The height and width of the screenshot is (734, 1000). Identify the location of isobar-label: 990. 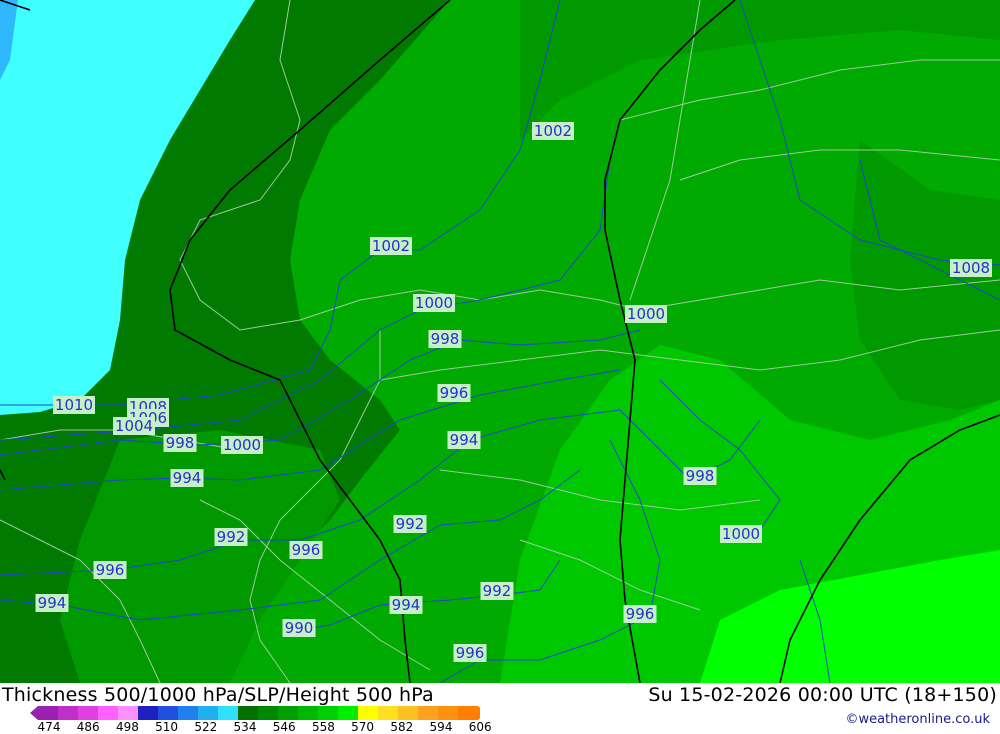
(299, 628).